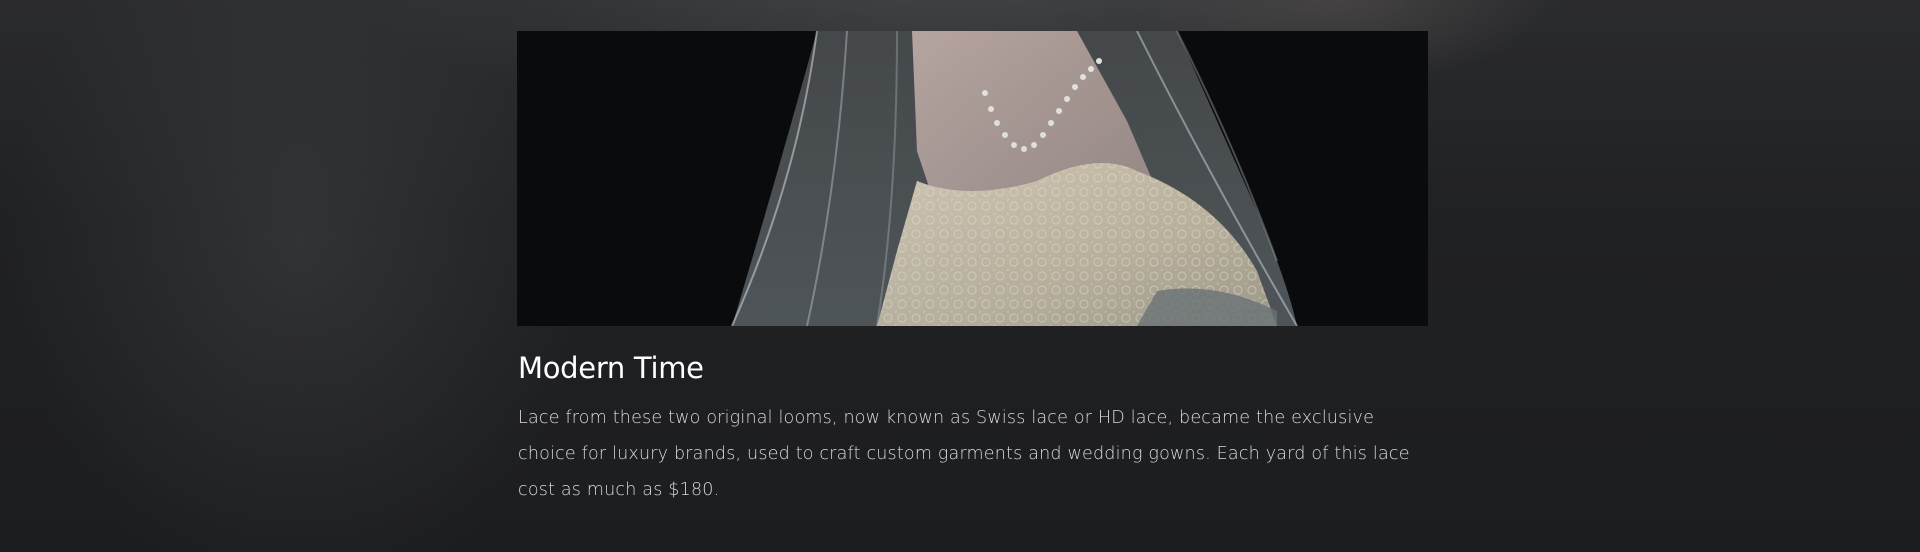 This screenshot has width=1920, height=552. I want to click on article-title: Modern Time, so click(611, 368).